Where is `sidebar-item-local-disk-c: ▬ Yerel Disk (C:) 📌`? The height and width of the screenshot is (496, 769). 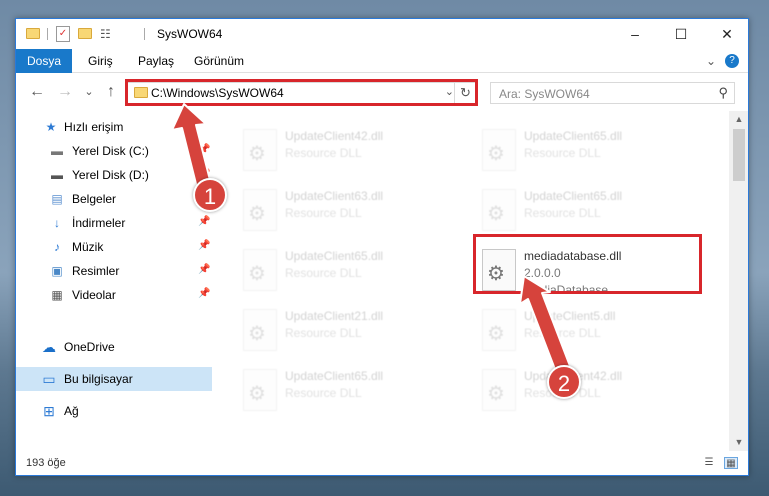
sidebar-item-local-disk-c: ▬ Yerel Disk (C:) 📌 is located at coordinates (114, 151).